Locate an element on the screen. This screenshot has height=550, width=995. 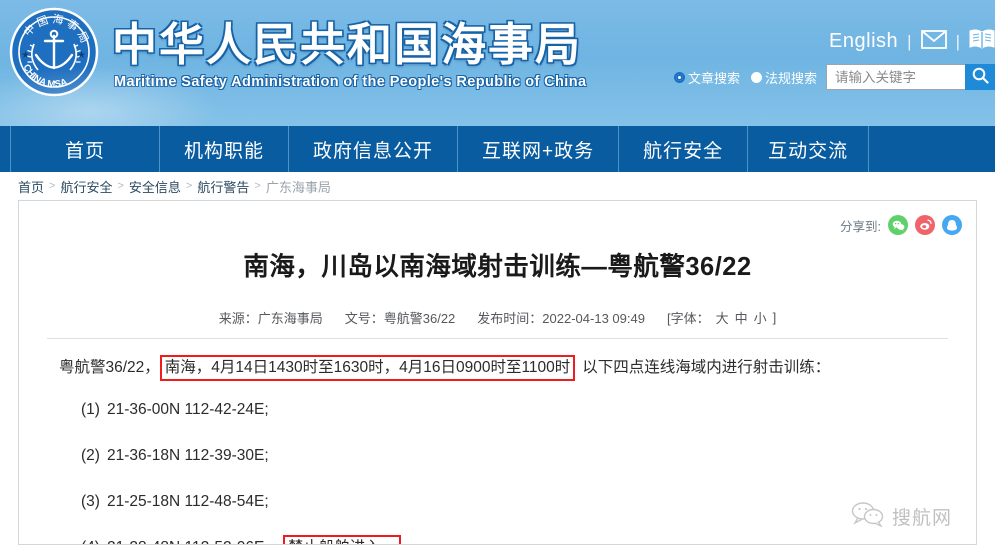
radio-dot-article is located at coordinates (679, 77).